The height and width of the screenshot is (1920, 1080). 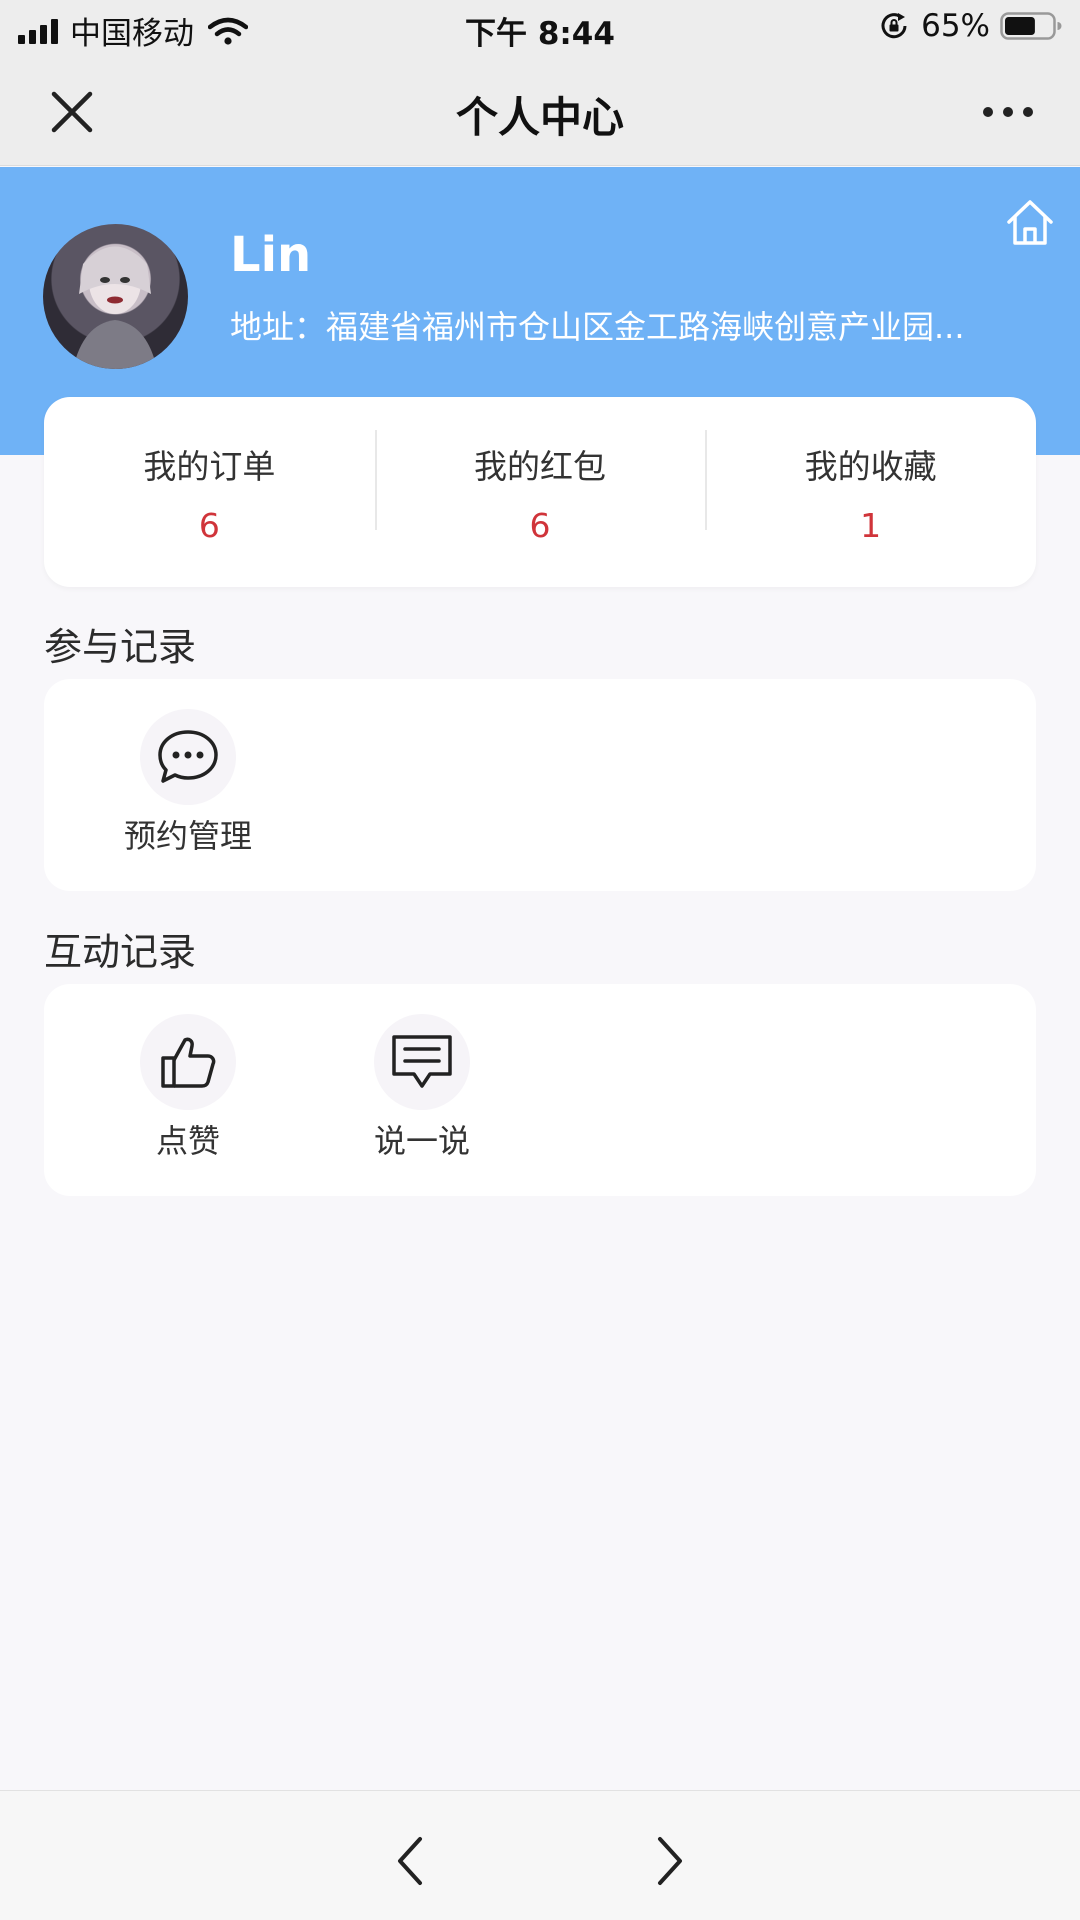 I want to click on battery-icon, so click(x=1031, y=26).